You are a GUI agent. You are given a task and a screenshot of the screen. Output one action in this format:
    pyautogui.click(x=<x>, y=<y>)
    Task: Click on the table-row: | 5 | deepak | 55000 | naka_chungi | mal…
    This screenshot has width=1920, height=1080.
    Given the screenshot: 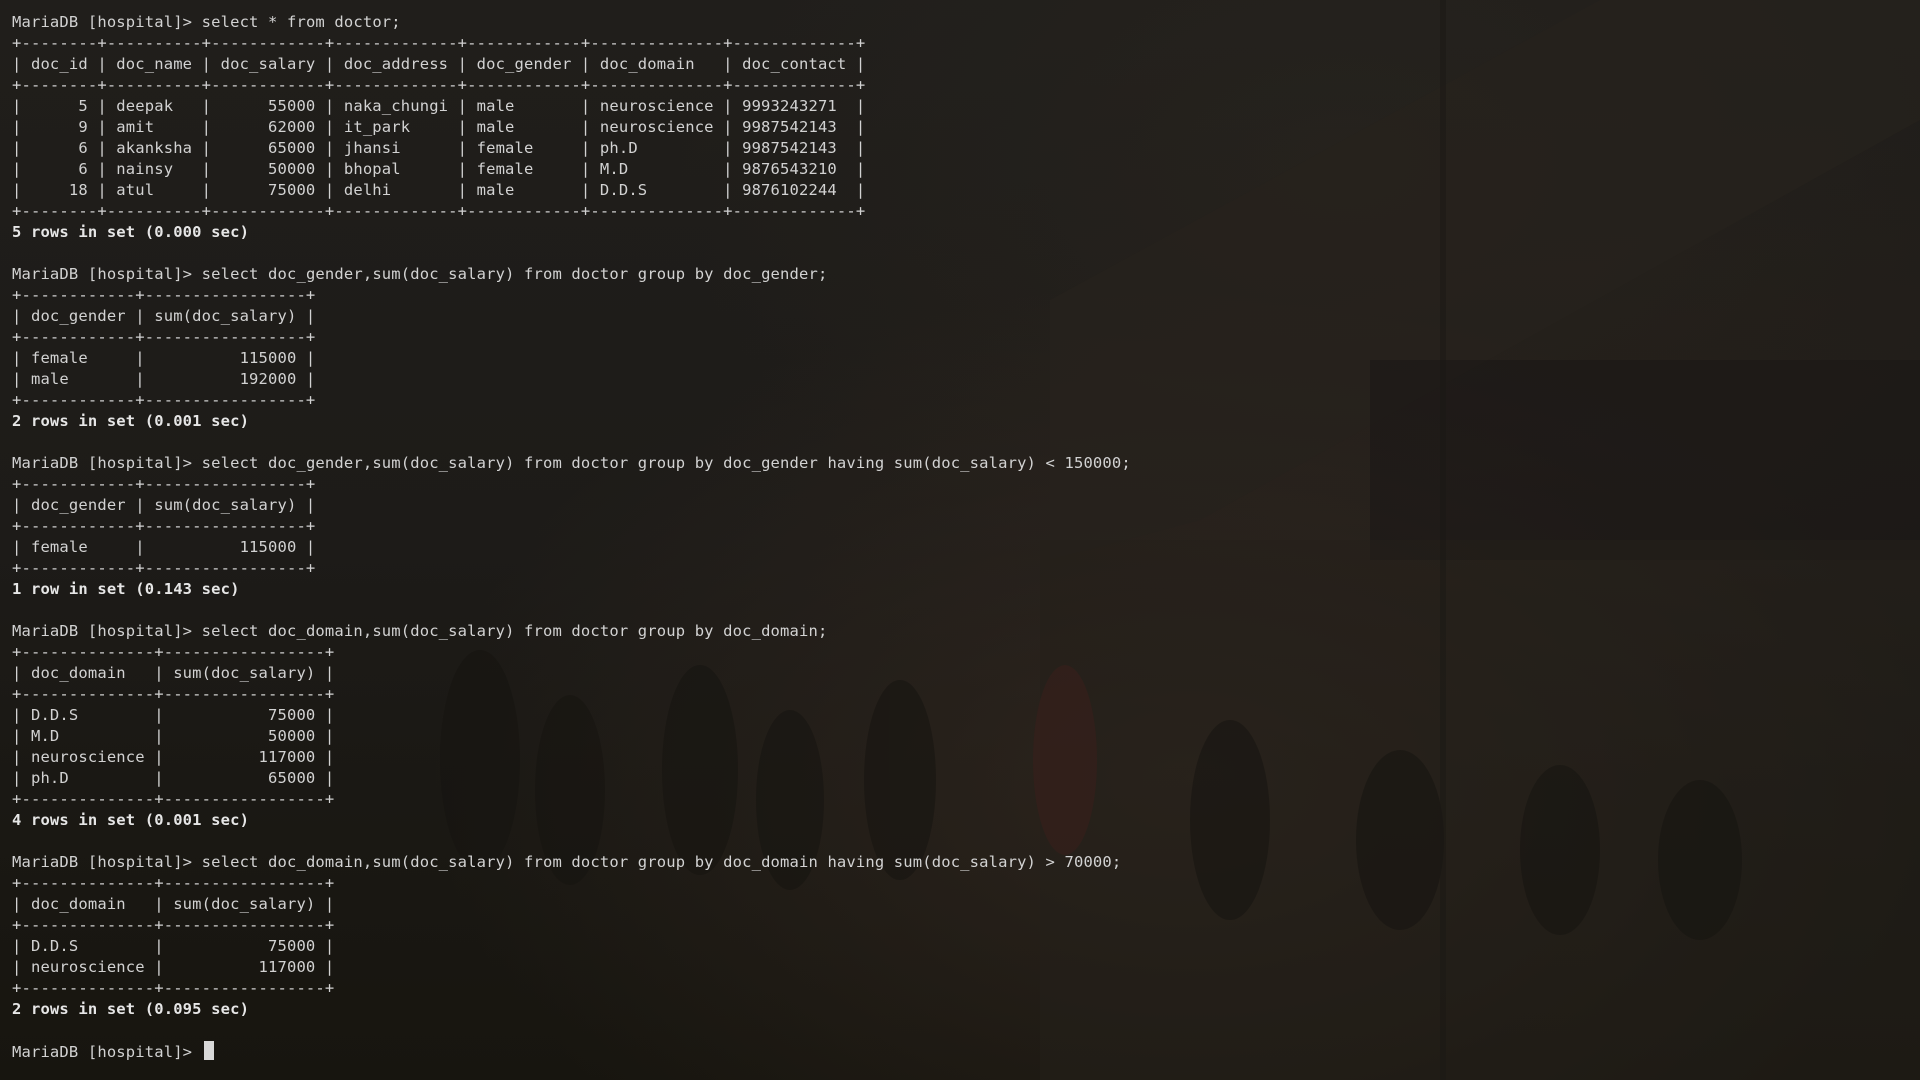 What is the action you would take?
    pyautogui.click(x=439, y=106)
    